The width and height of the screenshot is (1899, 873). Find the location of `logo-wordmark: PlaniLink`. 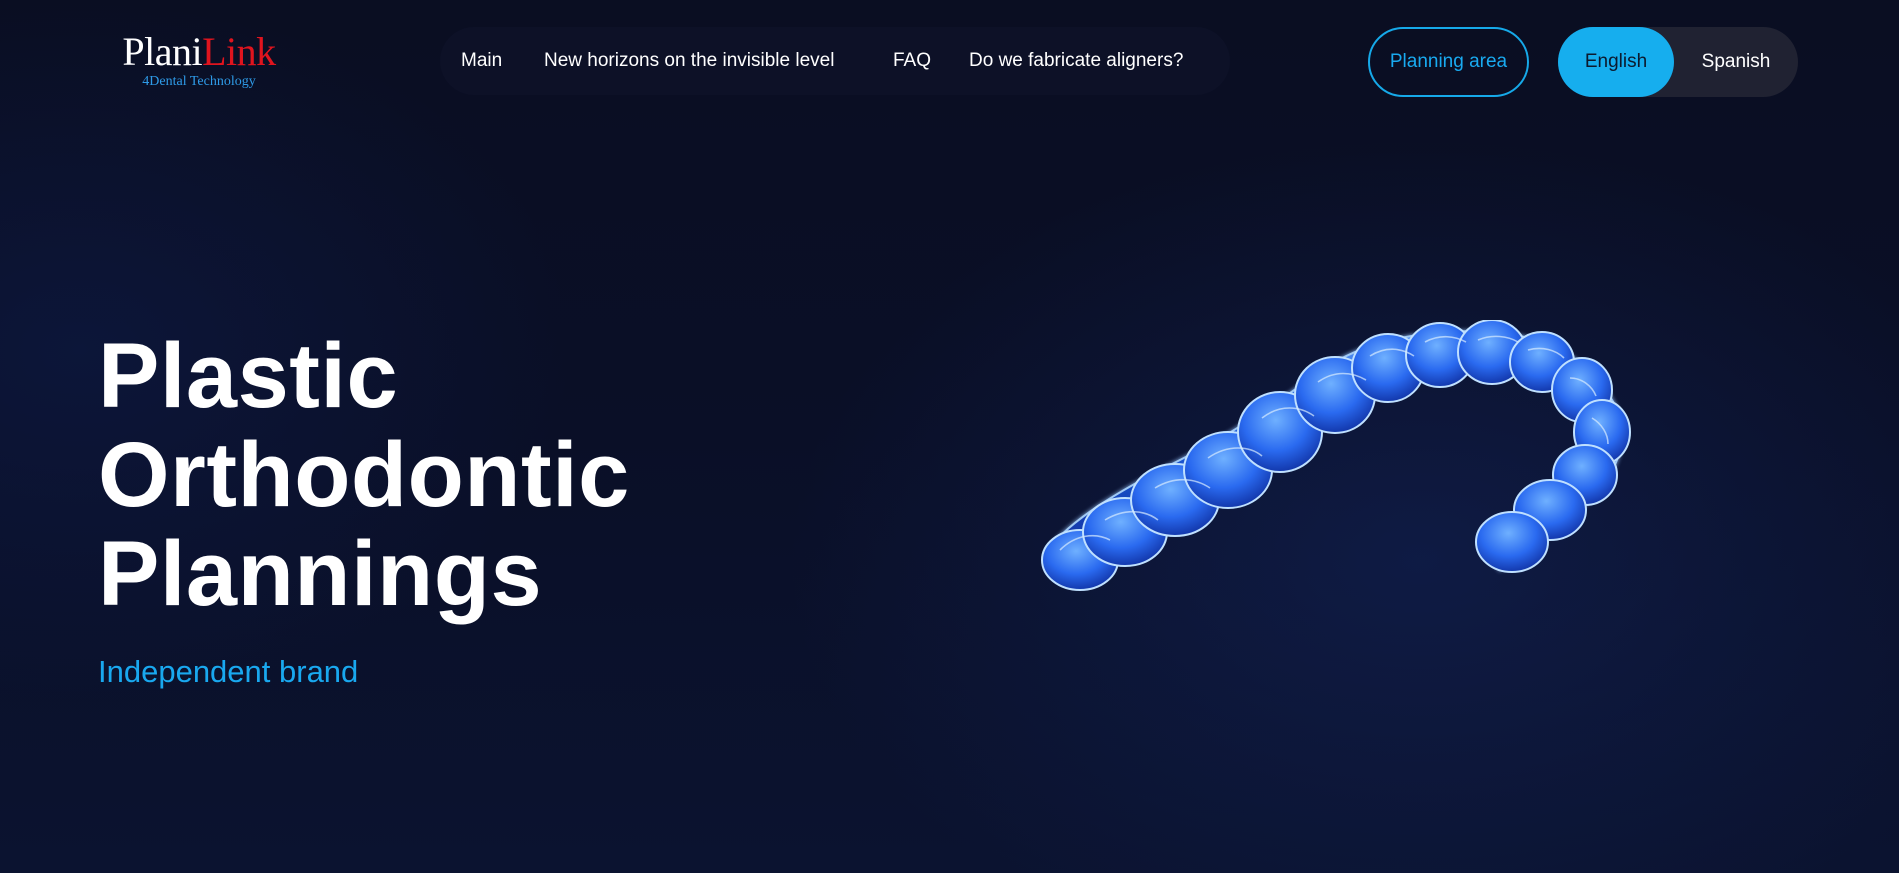

logo-wordmark: PlaniLink is located at coordinates (199, 52).